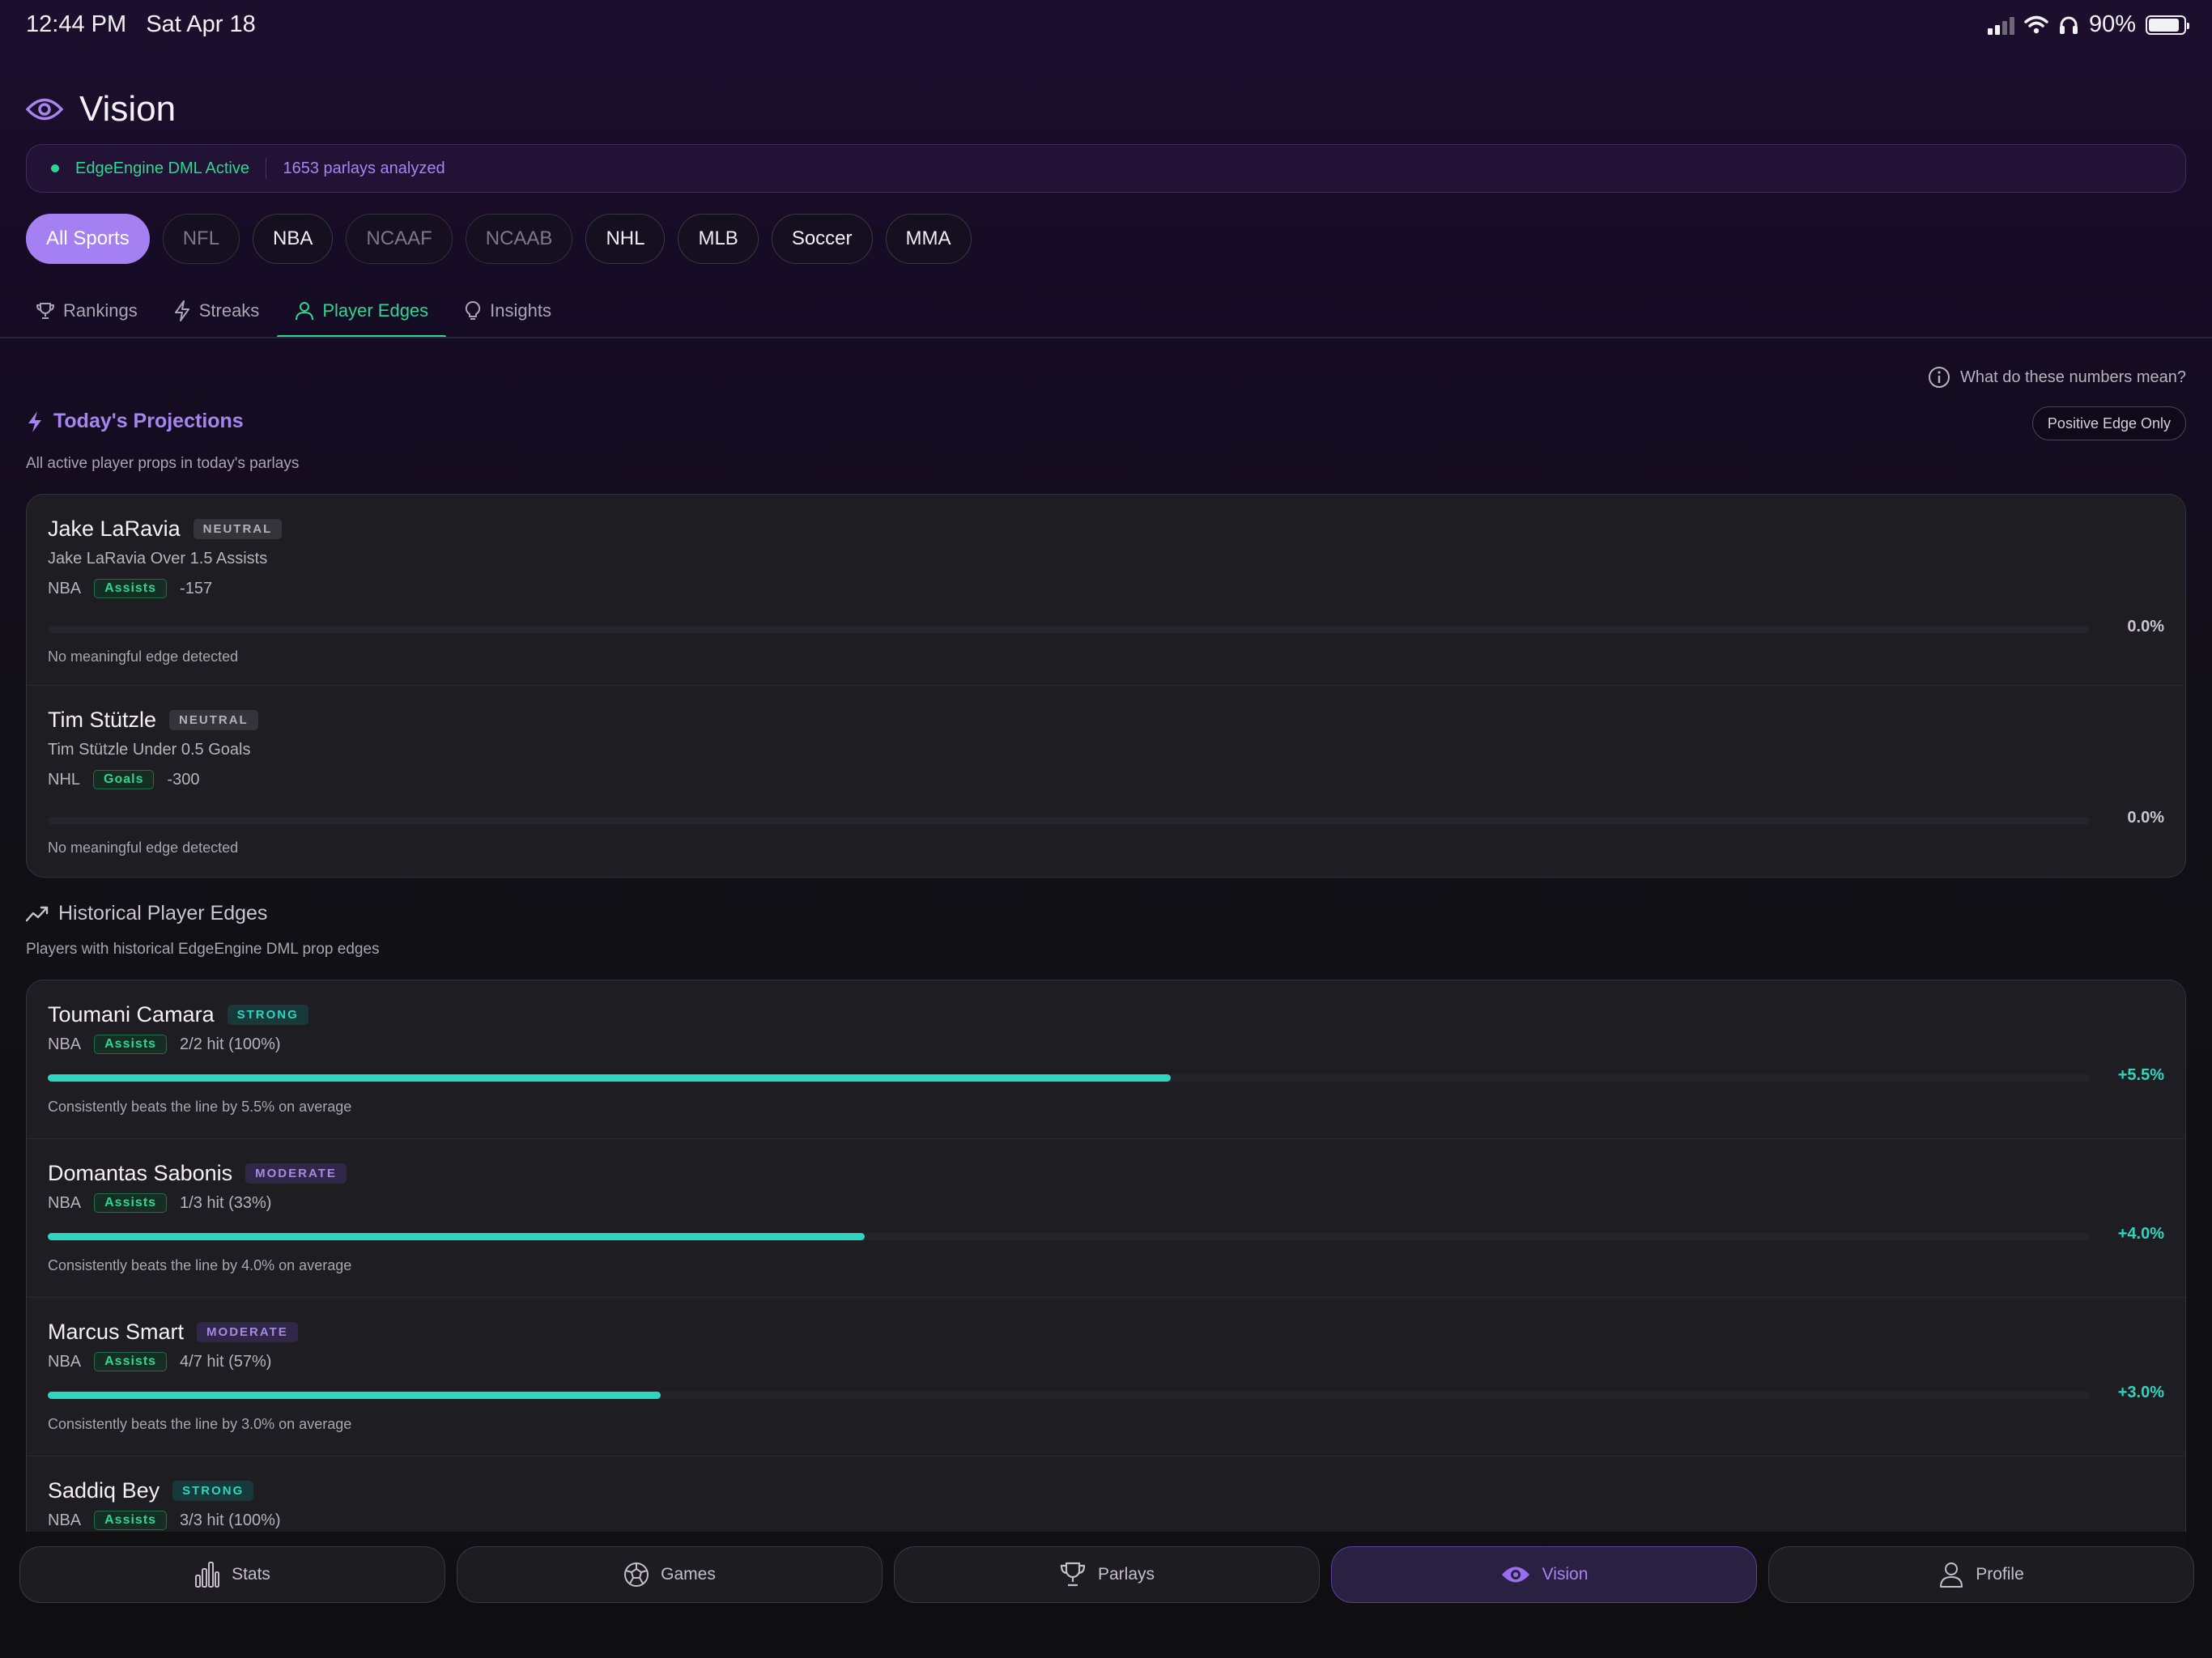 This screenshot has height=1658, width=2212. What do you see at coordinates (140, 1172) in the screenshot?
I see `player-name: Domantas Sabonis` at bounding box center [140, 1172].